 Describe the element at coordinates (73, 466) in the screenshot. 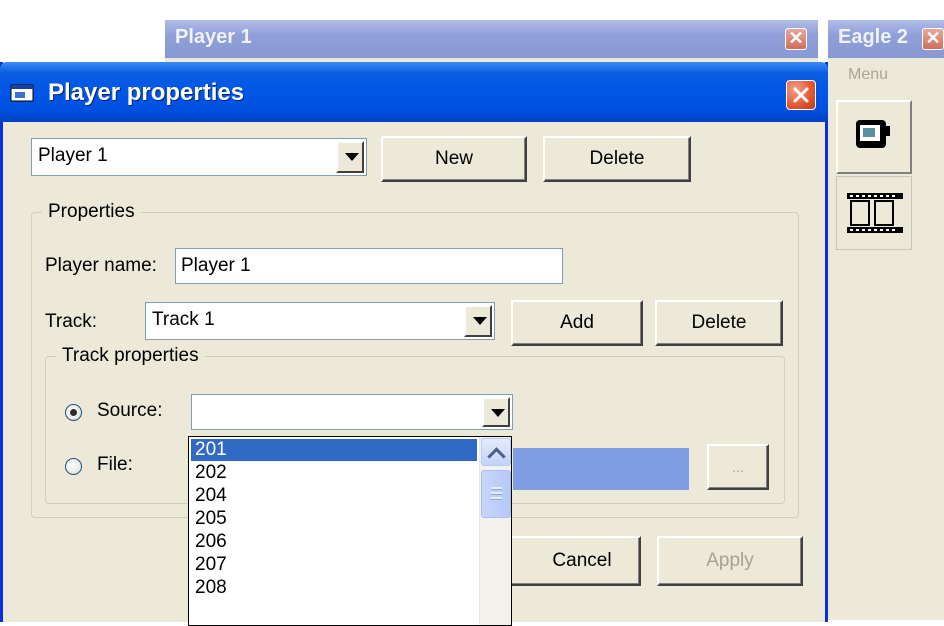

I see `file-radio` at that location.